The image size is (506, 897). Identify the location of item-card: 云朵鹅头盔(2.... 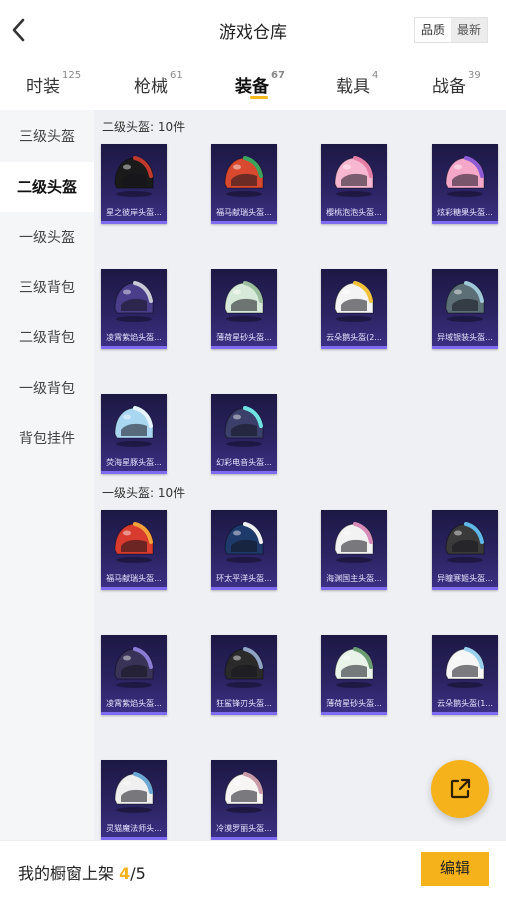
(354, 309).